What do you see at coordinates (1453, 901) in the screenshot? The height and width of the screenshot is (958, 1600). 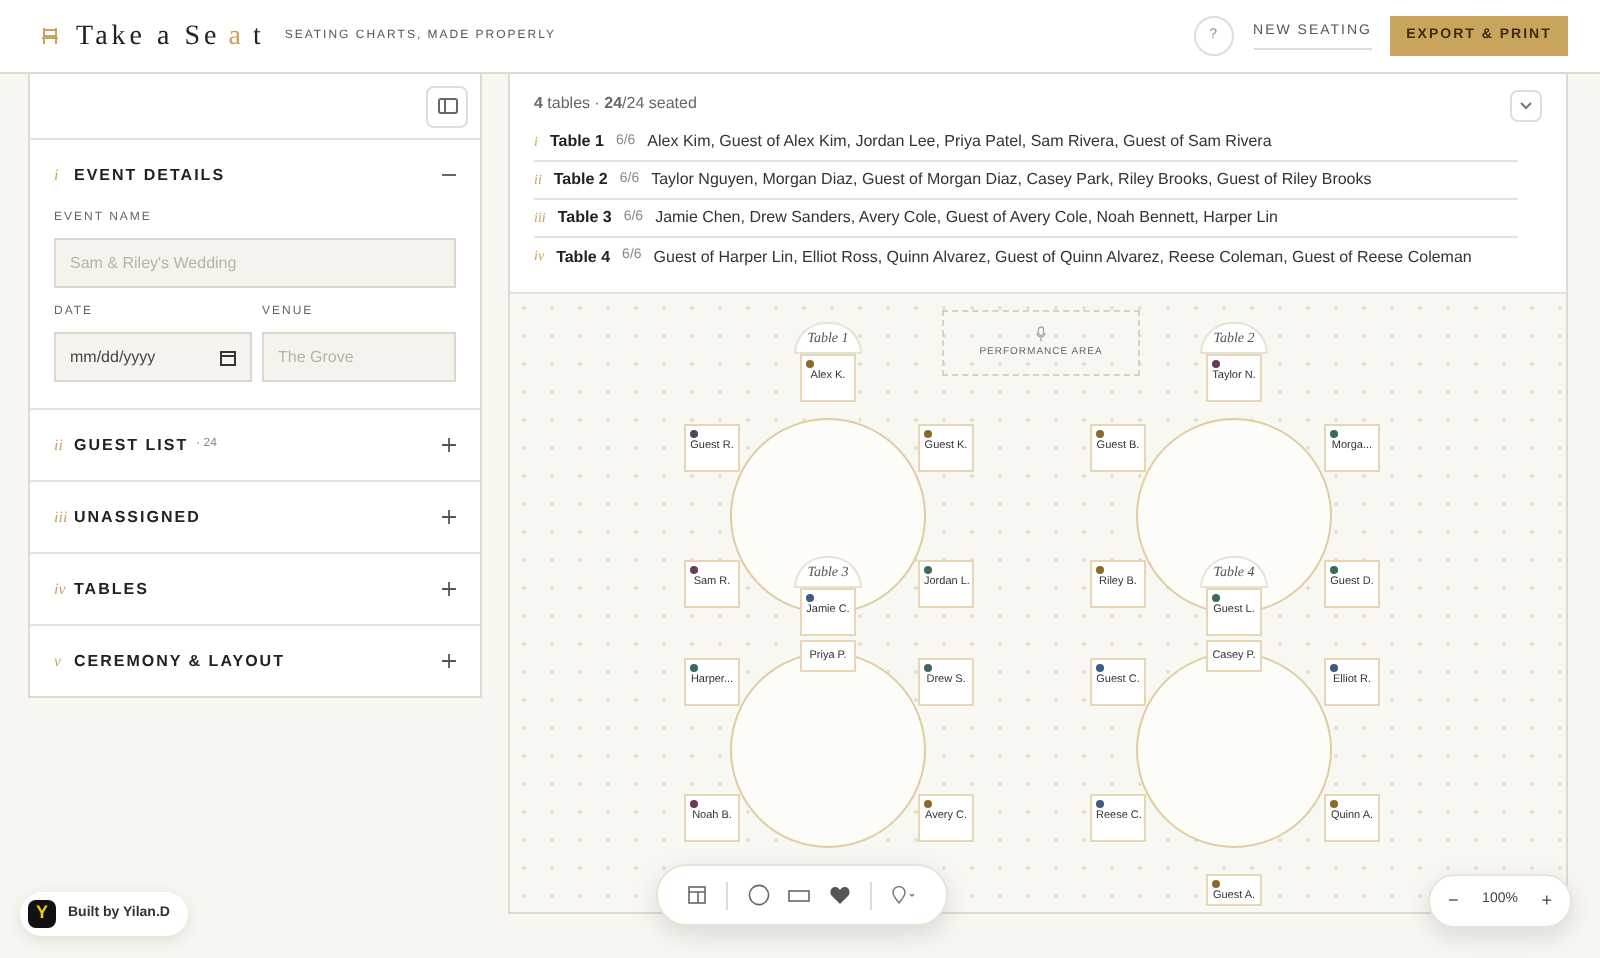 I see `zoom-out-button: −` at bounding box center [1453, 901].